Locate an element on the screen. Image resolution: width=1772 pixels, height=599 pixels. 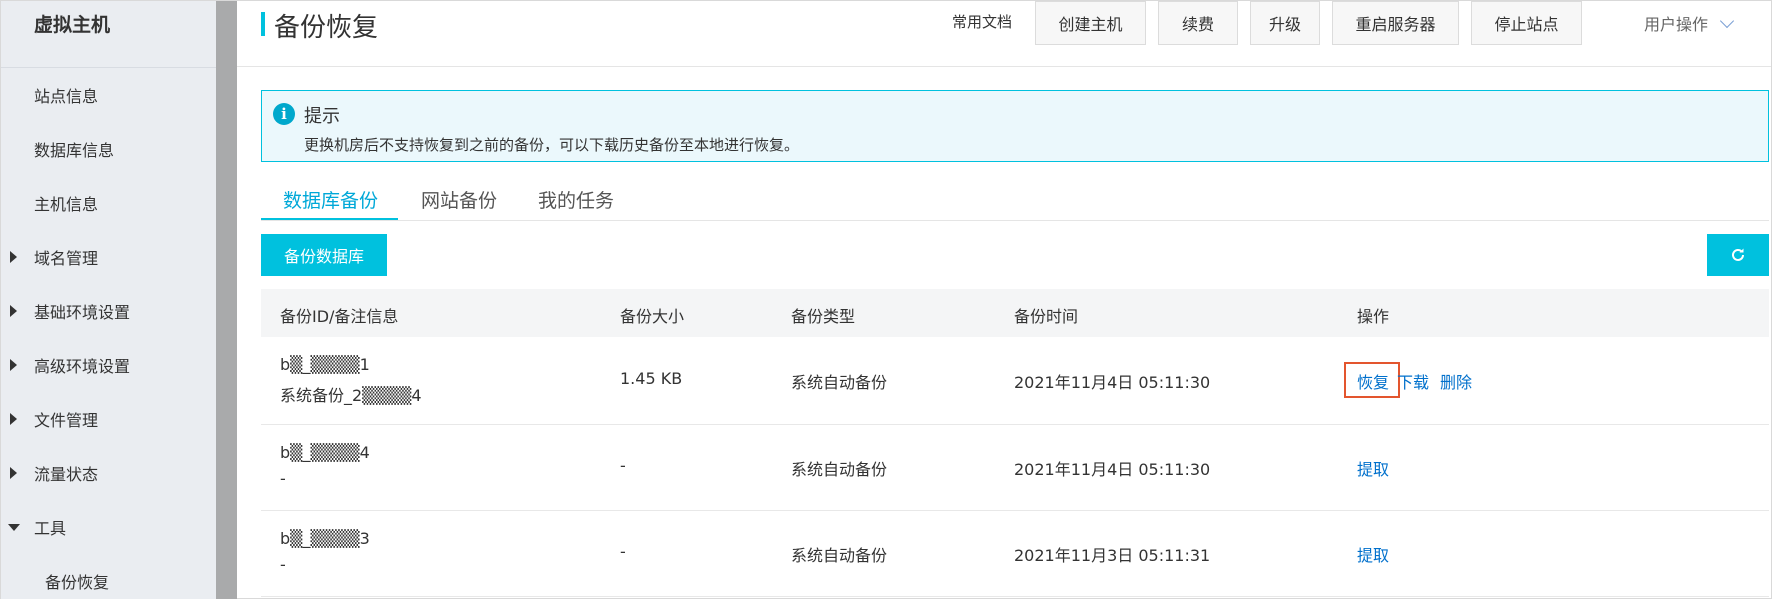
sidebar-item-label: 备份恢复 is located at coordinates (77, 582).